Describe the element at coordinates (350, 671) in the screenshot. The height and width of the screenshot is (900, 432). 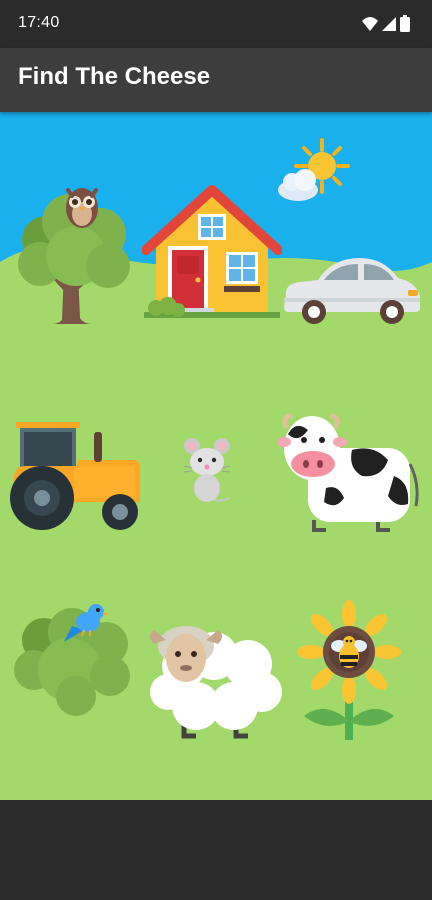
I see `sunflower-with-bee` at that location.